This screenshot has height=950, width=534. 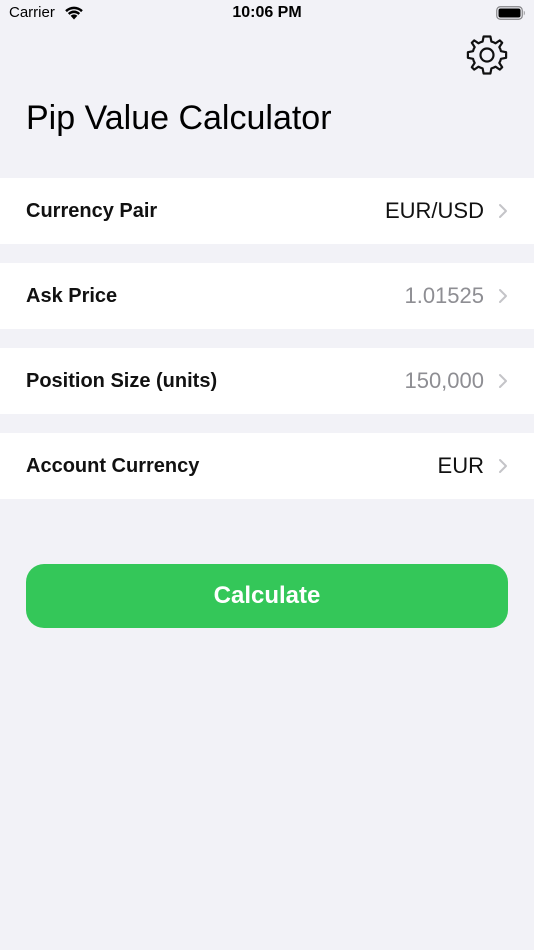 What do you see at coordinates (122, 380) in the screenshot?
I see `position-size-label: Position Size (units)` at bounding box center [122, 380].